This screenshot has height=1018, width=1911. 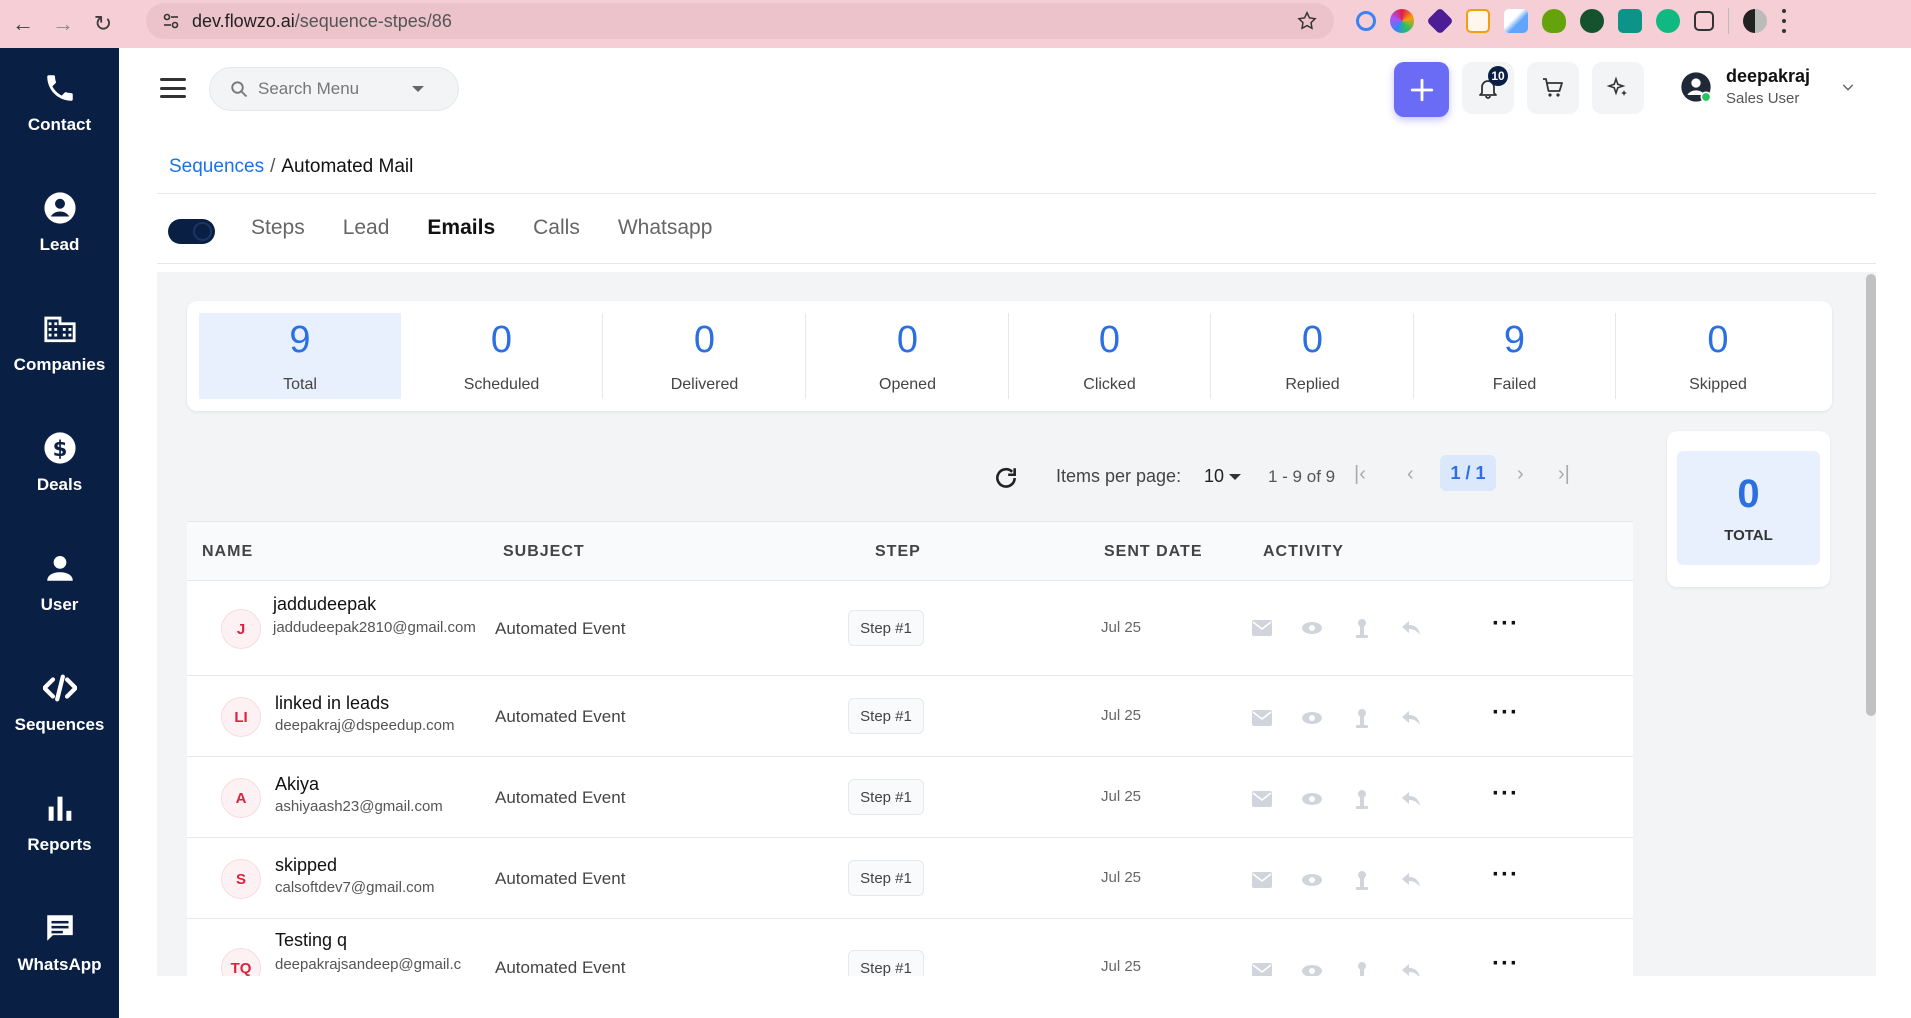 I want to click on site-settings-icon, so click(x=171, y=21).